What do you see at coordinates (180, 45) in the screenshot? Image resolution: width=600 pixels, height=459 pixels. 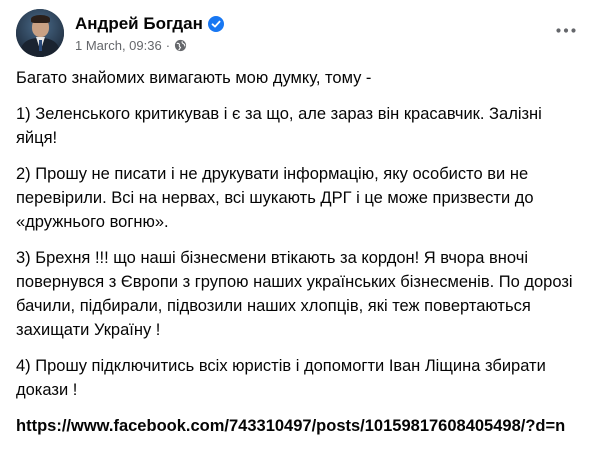 I see `globe-icon` at bounding box center [180, 45].